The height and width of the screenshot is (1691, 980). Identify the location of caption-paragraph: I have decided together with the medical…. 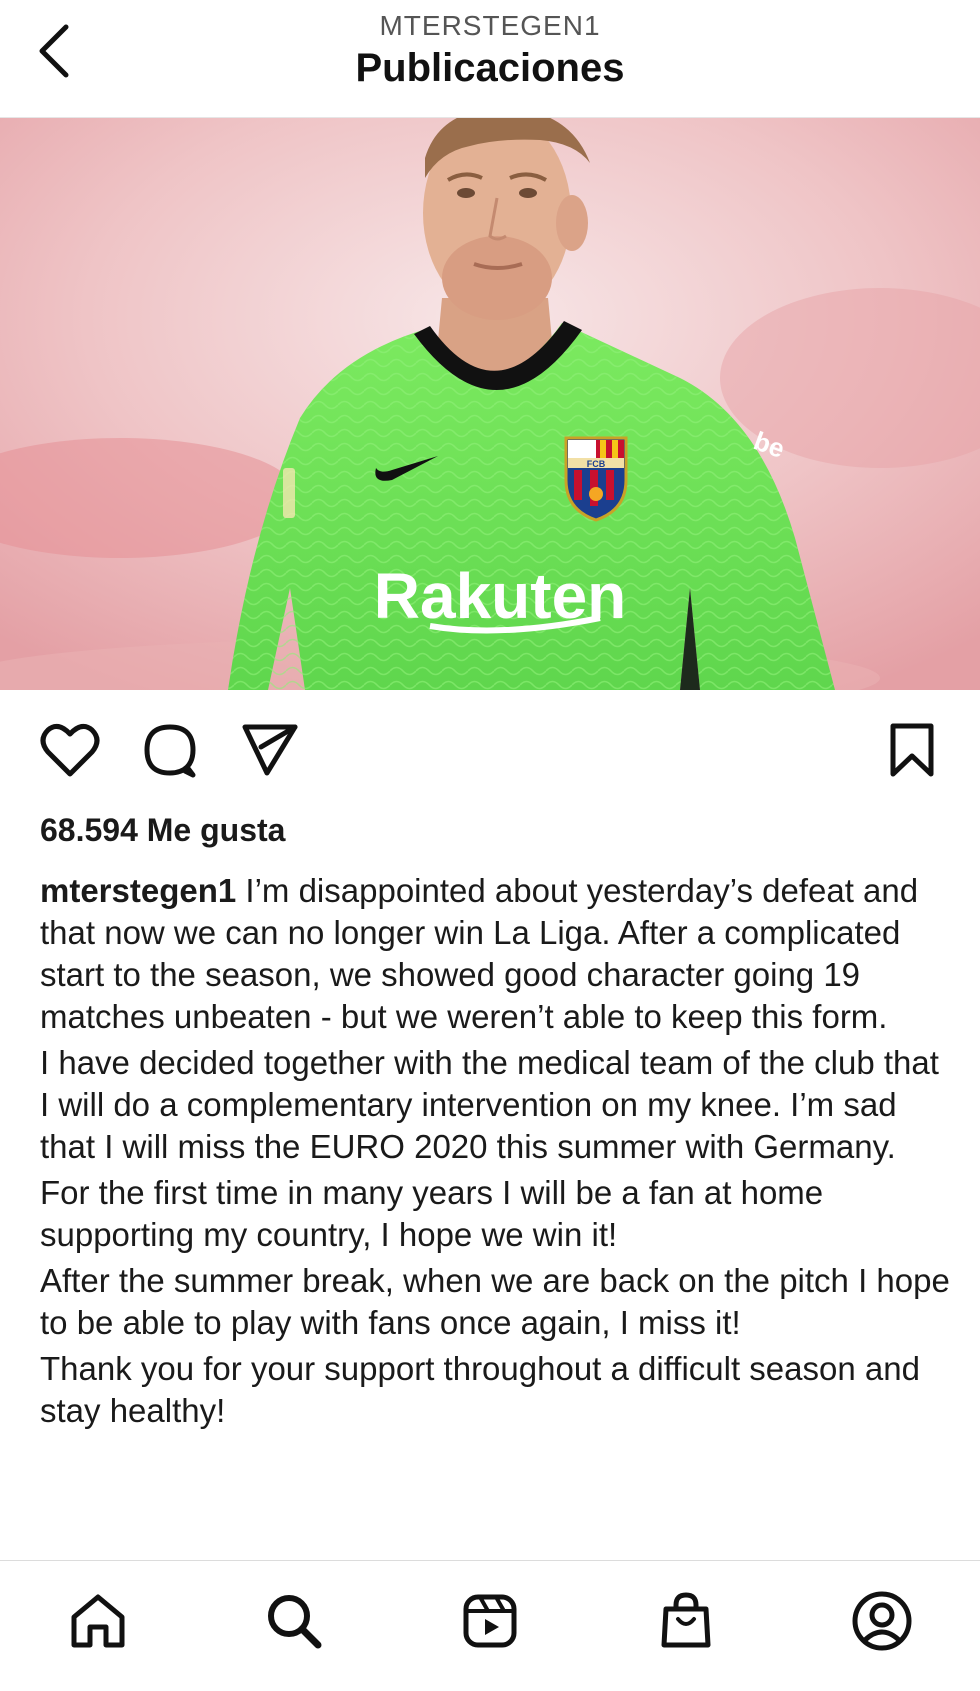
(489, 1104).